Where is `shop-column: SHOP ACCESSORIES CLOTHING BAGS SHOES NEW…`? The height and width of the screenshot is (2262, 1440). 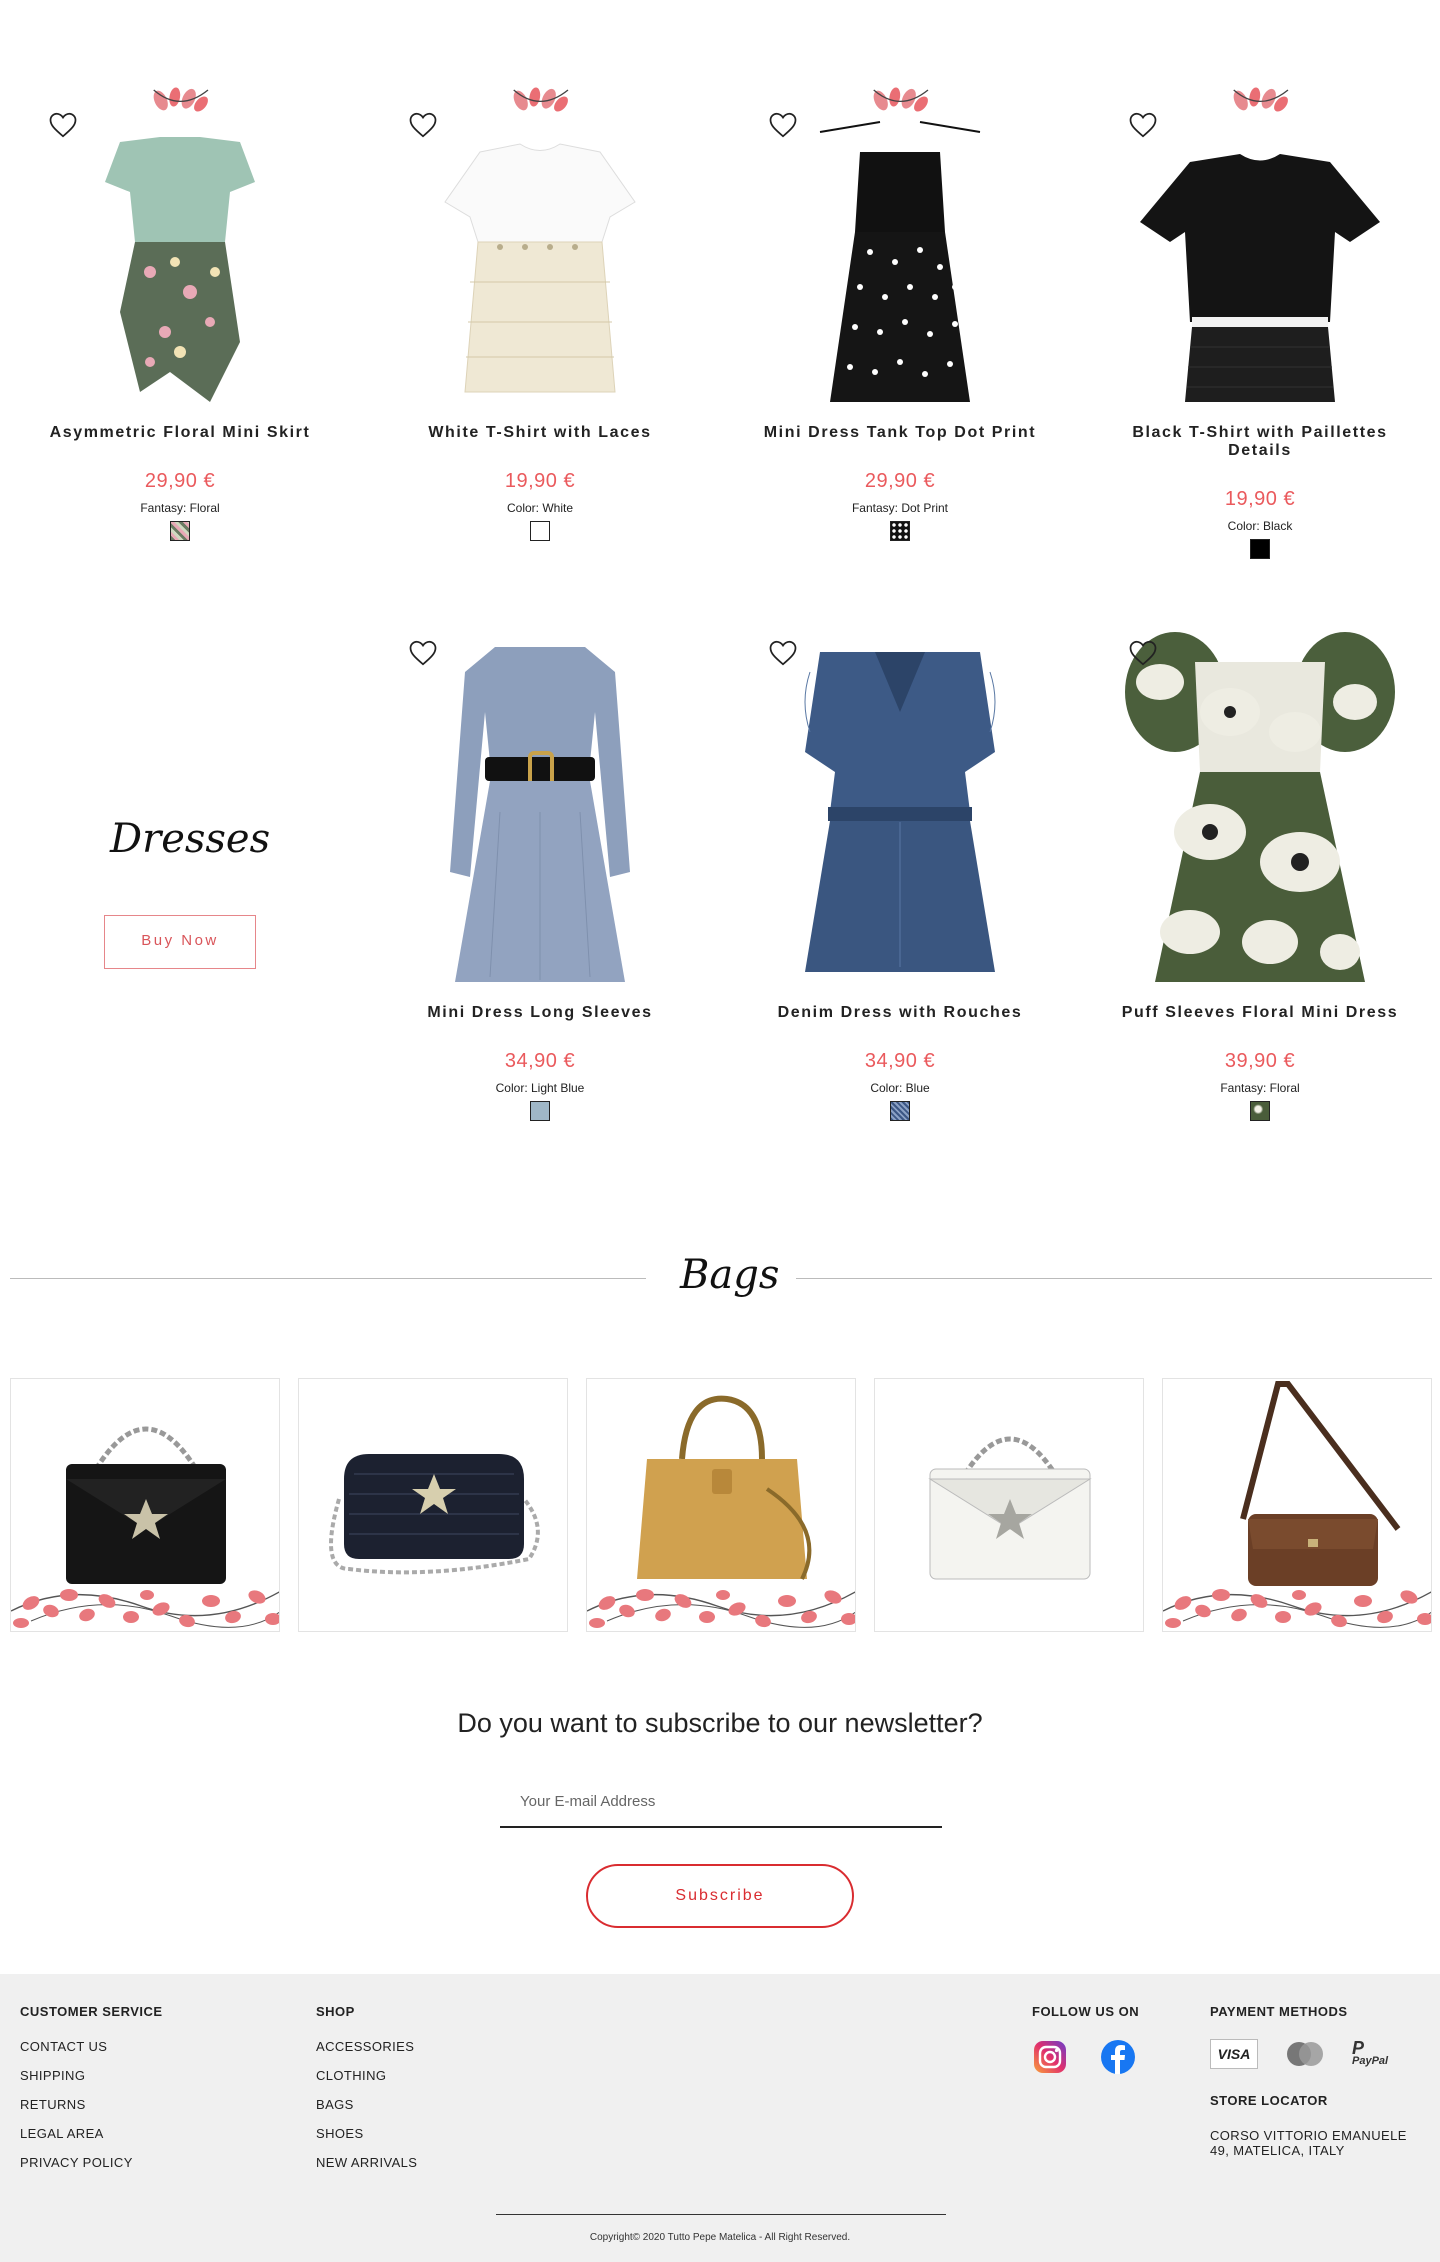
shop-column: SHOP ACCESSORIES CLOTHING BAGS SHOES NEW… is located at coordinates (366, 2094).